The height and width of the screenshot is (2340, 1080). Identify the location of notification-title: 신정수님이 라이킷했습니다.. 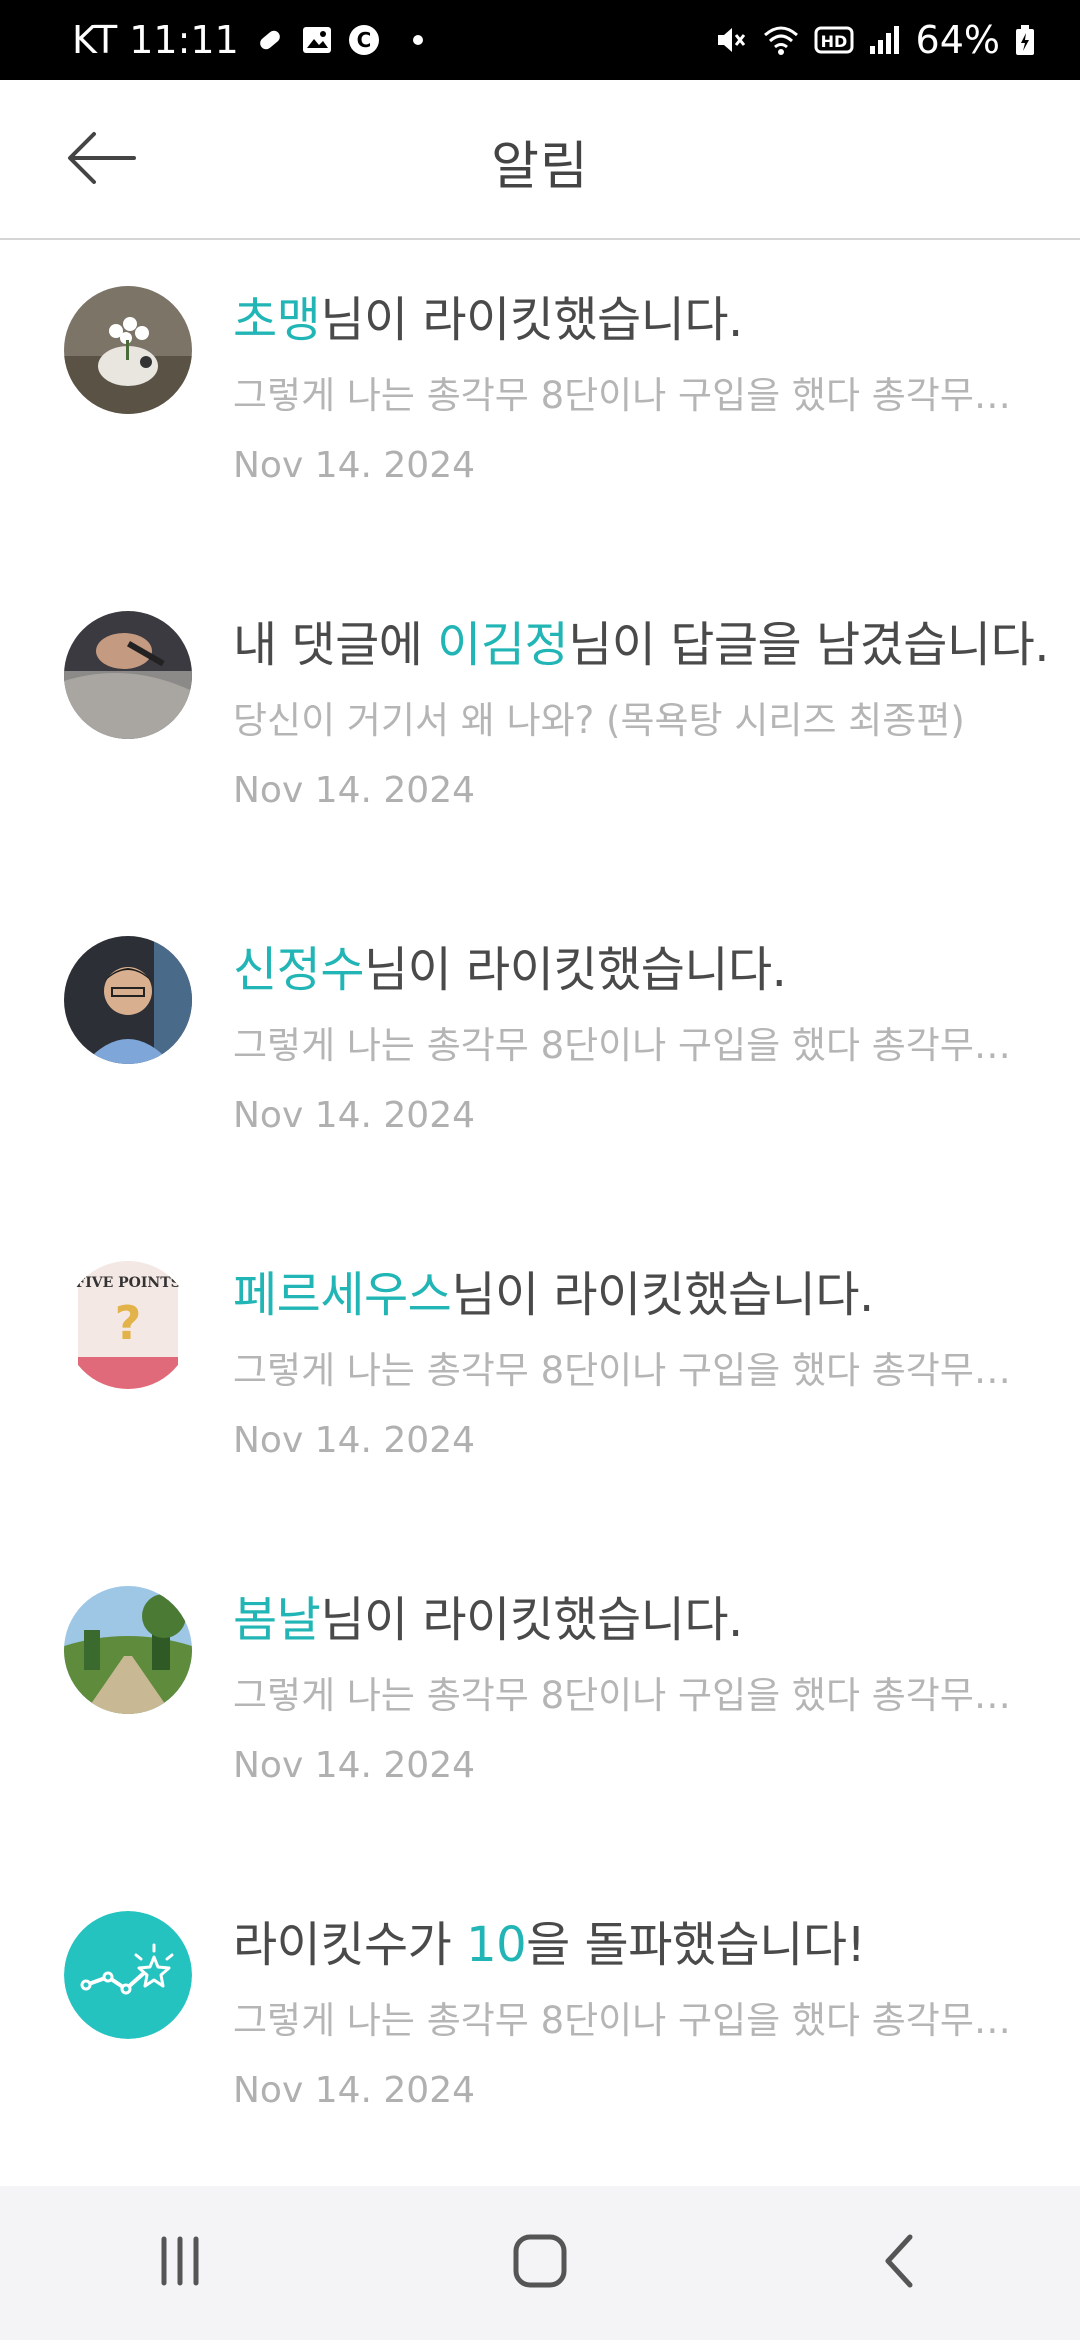
(633, 965).